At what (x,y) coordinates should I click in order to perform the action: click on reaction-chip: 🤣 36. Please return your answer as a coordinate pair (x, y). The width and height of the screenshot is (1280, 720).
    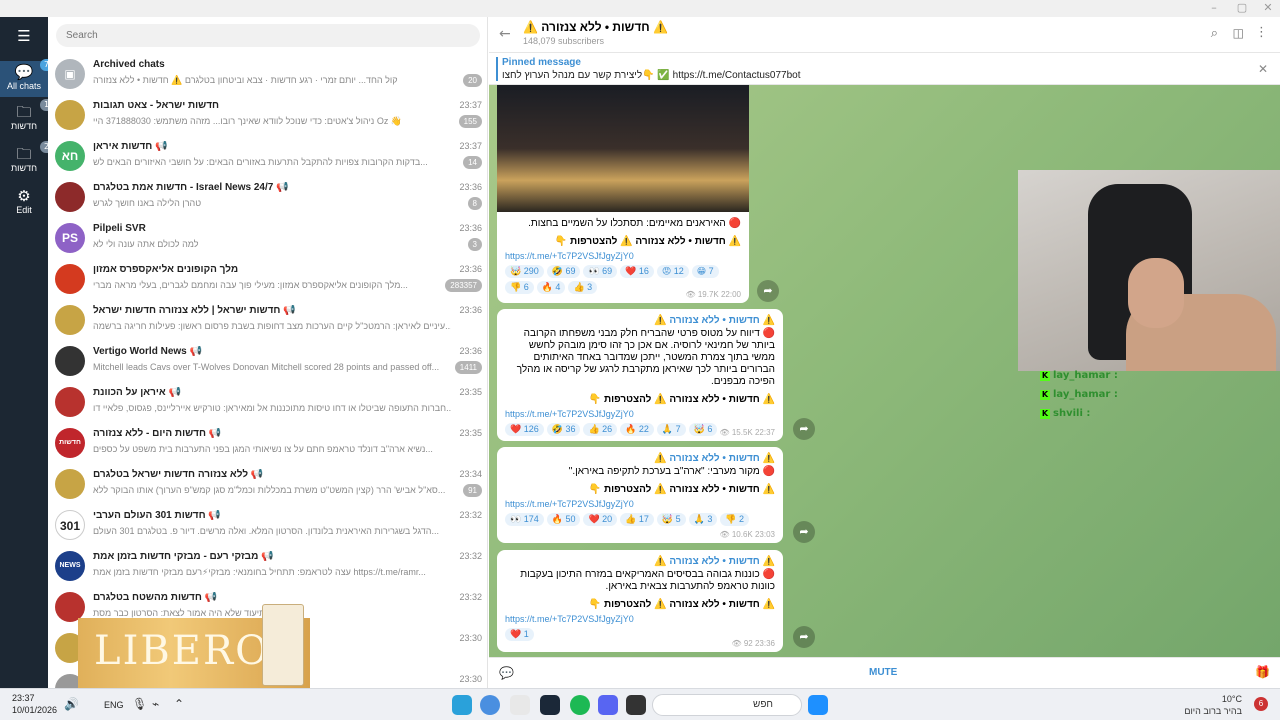
    Looking at the image, I should click on (563, 429).